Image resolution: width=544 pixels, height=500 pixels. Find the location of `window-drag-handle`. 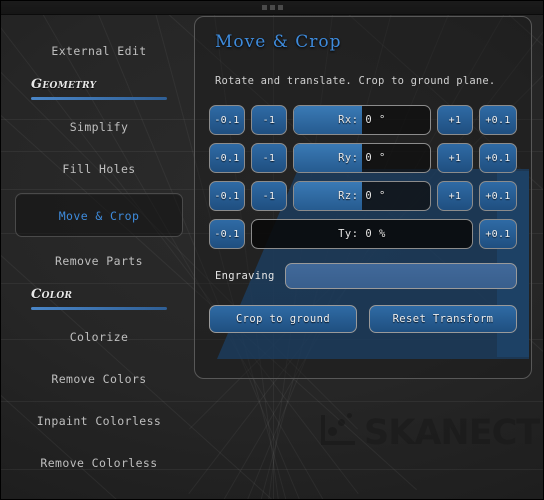

window-drag-handle is located at coordinates (272, 8).